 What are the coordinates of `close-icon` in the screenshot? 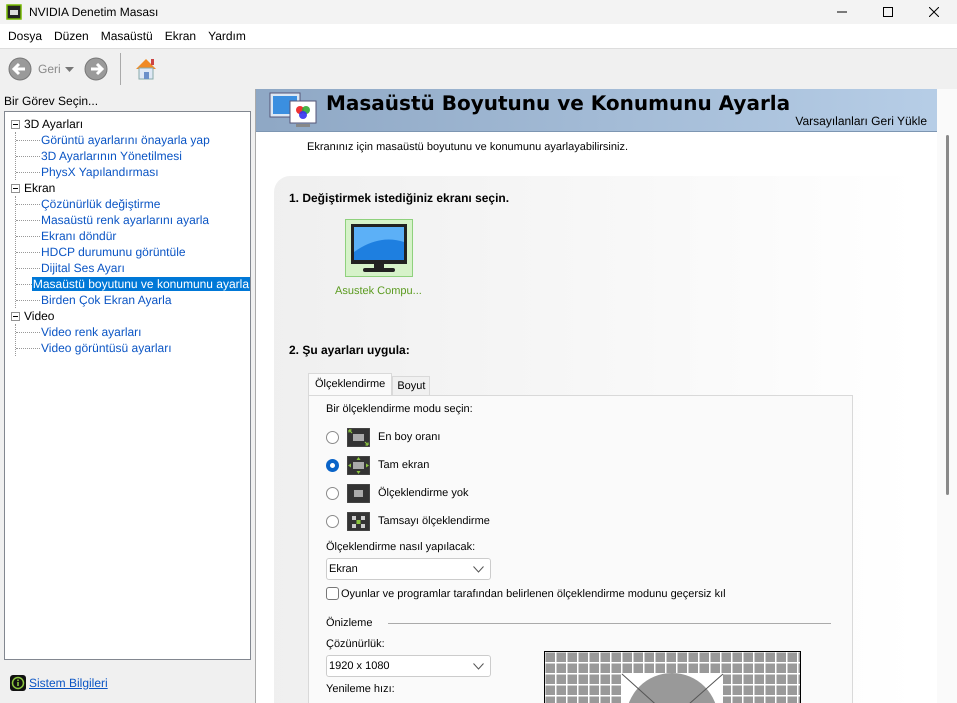 It's located at (934, 12).